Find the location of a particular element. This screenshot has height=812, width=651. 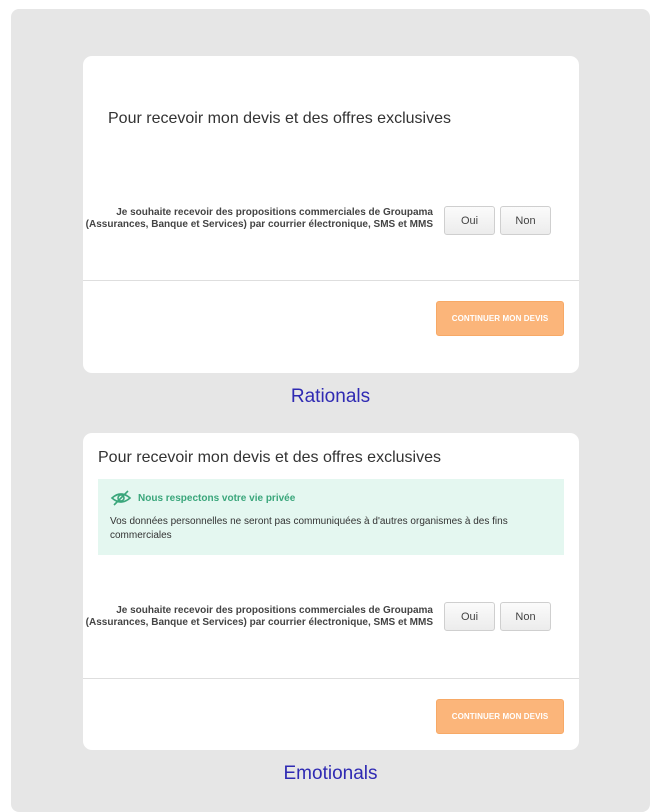

privacy-title: Nous respectons votre vie privée is located at coordinates (217, 498).